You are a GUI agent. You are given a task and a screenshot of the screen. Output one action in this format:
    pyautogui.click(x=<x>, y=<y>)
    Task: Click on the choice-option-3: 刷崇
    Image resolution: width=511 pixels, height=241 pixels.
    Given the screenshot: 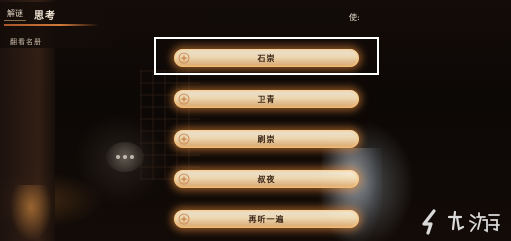 What is the action you would take?
    pyautogui.click(x=266, y=139)
    